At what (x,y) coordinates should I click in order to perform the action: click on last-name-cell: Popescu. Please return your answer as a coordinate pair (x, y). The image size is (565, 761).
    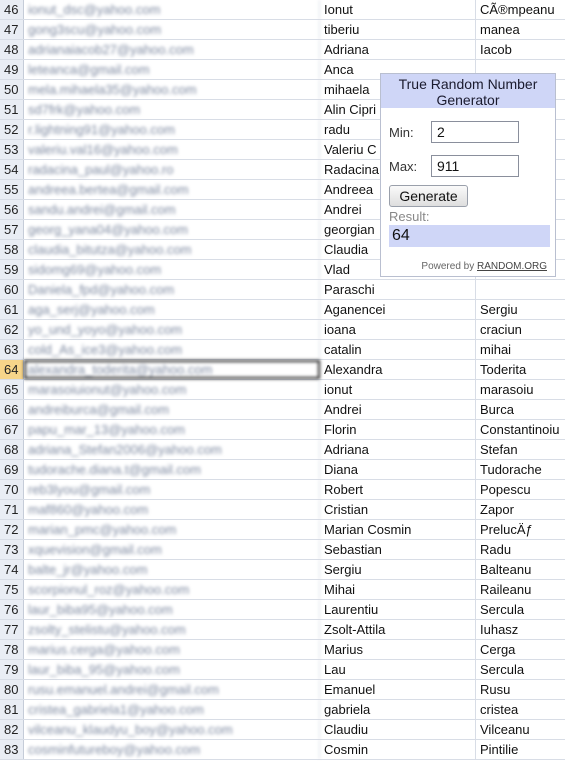
    Looking at the image, I should click on (520, 489).